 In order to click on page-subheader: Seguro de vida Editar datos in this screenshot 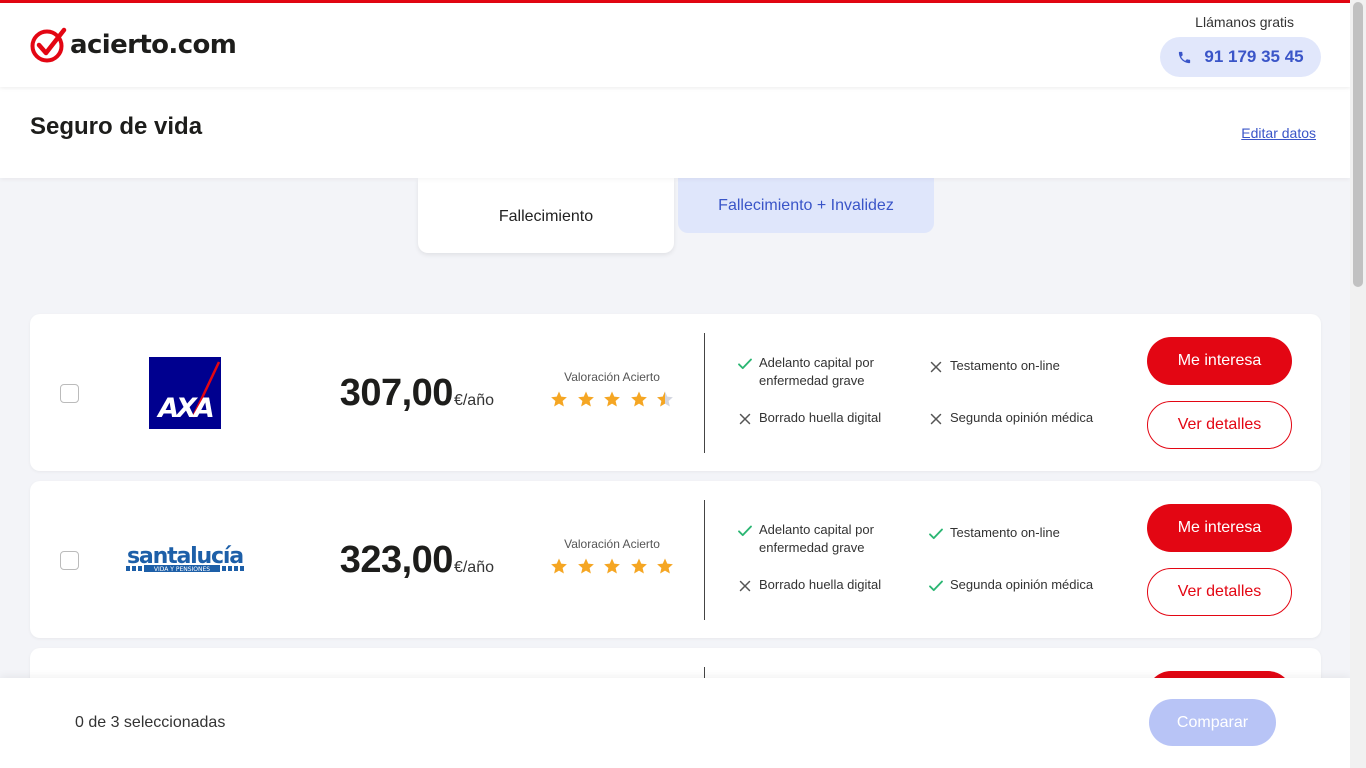, I will do `click(675, 132)`.